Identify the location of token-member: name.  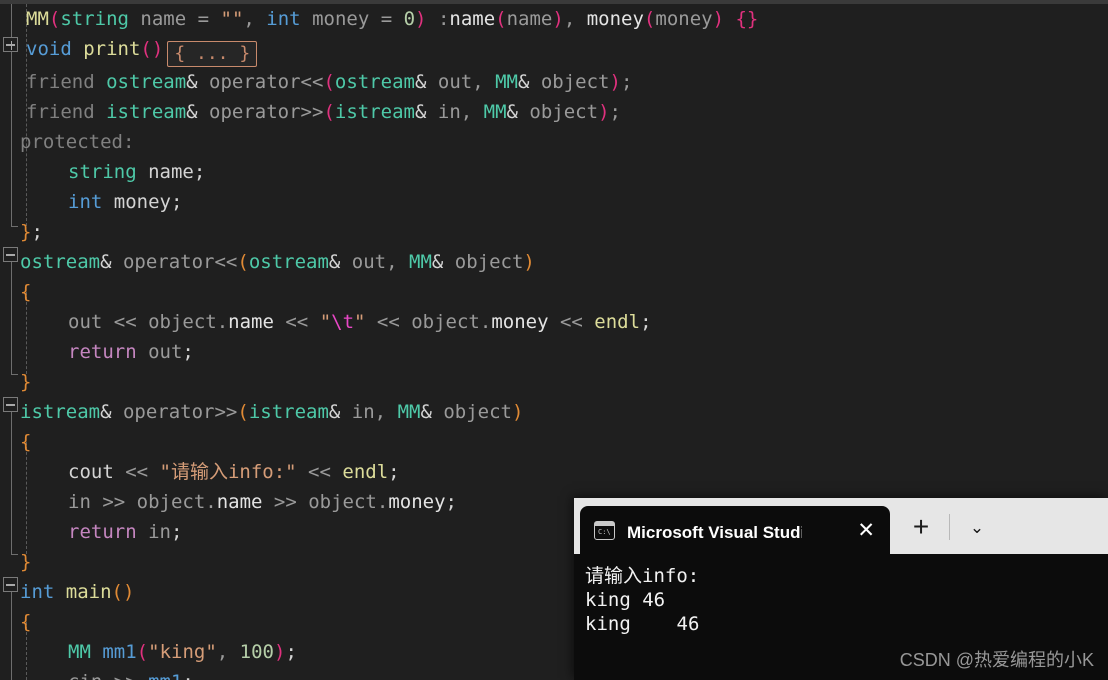
(239, 502).